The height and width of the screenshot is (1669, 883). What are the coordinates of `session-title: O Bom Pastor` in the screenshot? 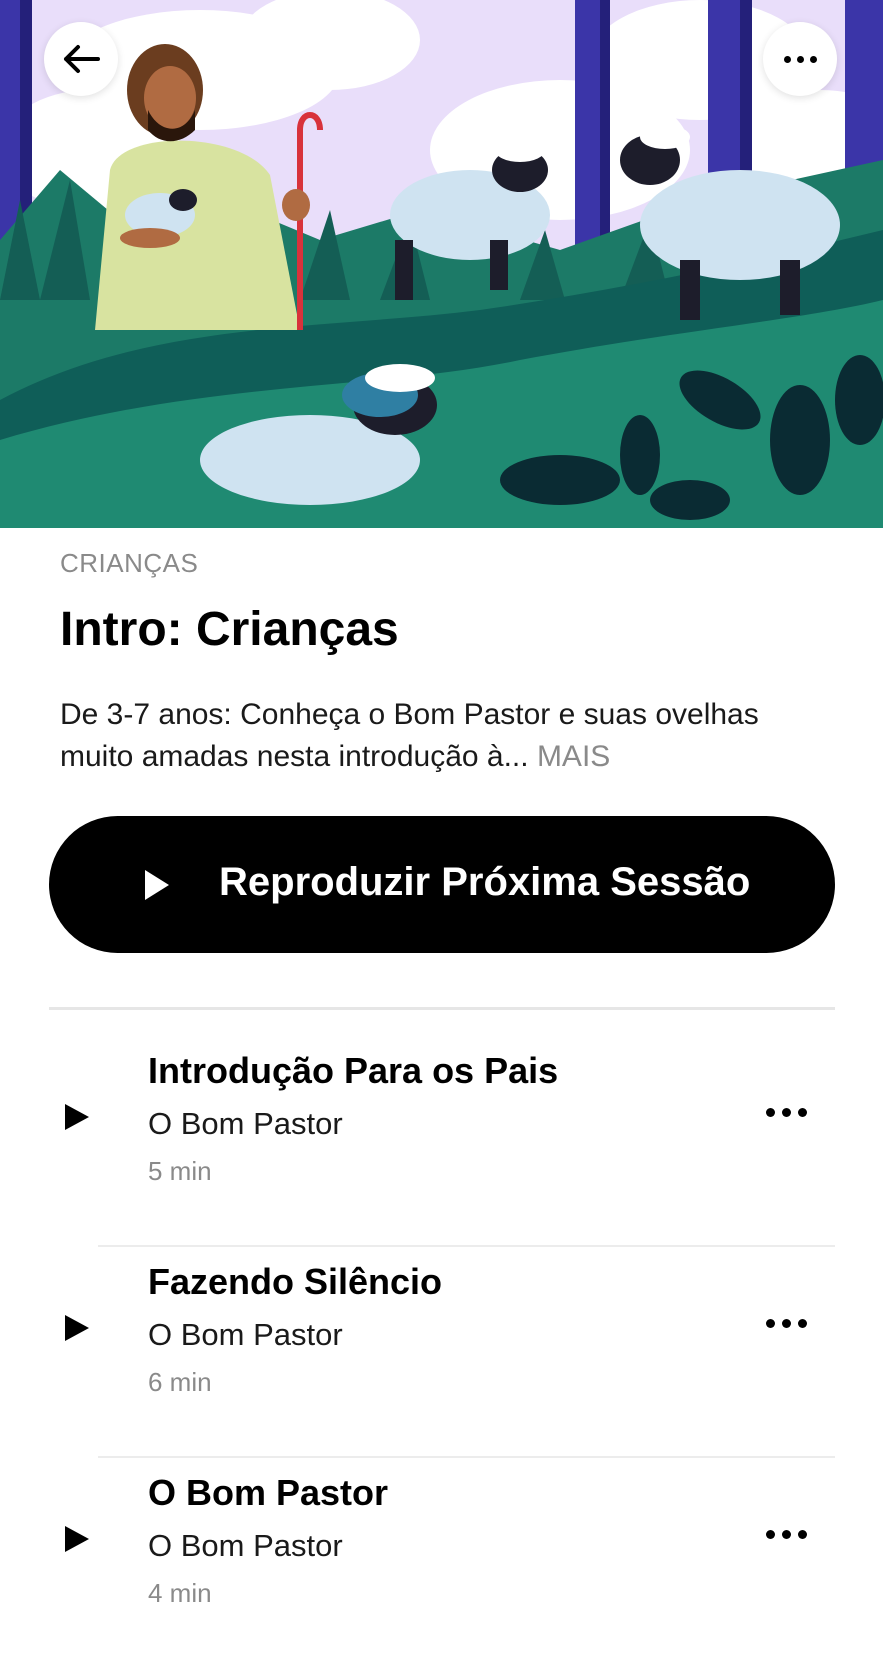 It's located at (268, 1492).